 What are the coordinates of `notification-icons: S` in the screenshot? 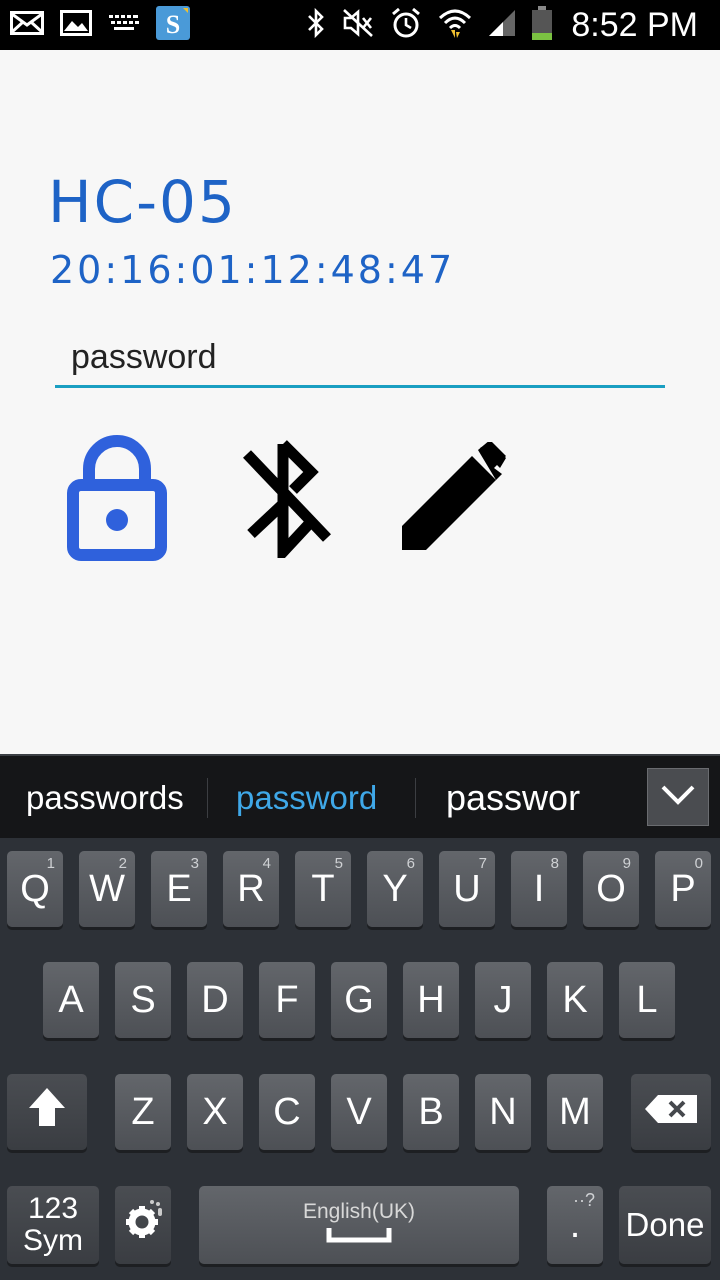 It's located at (100, 25).